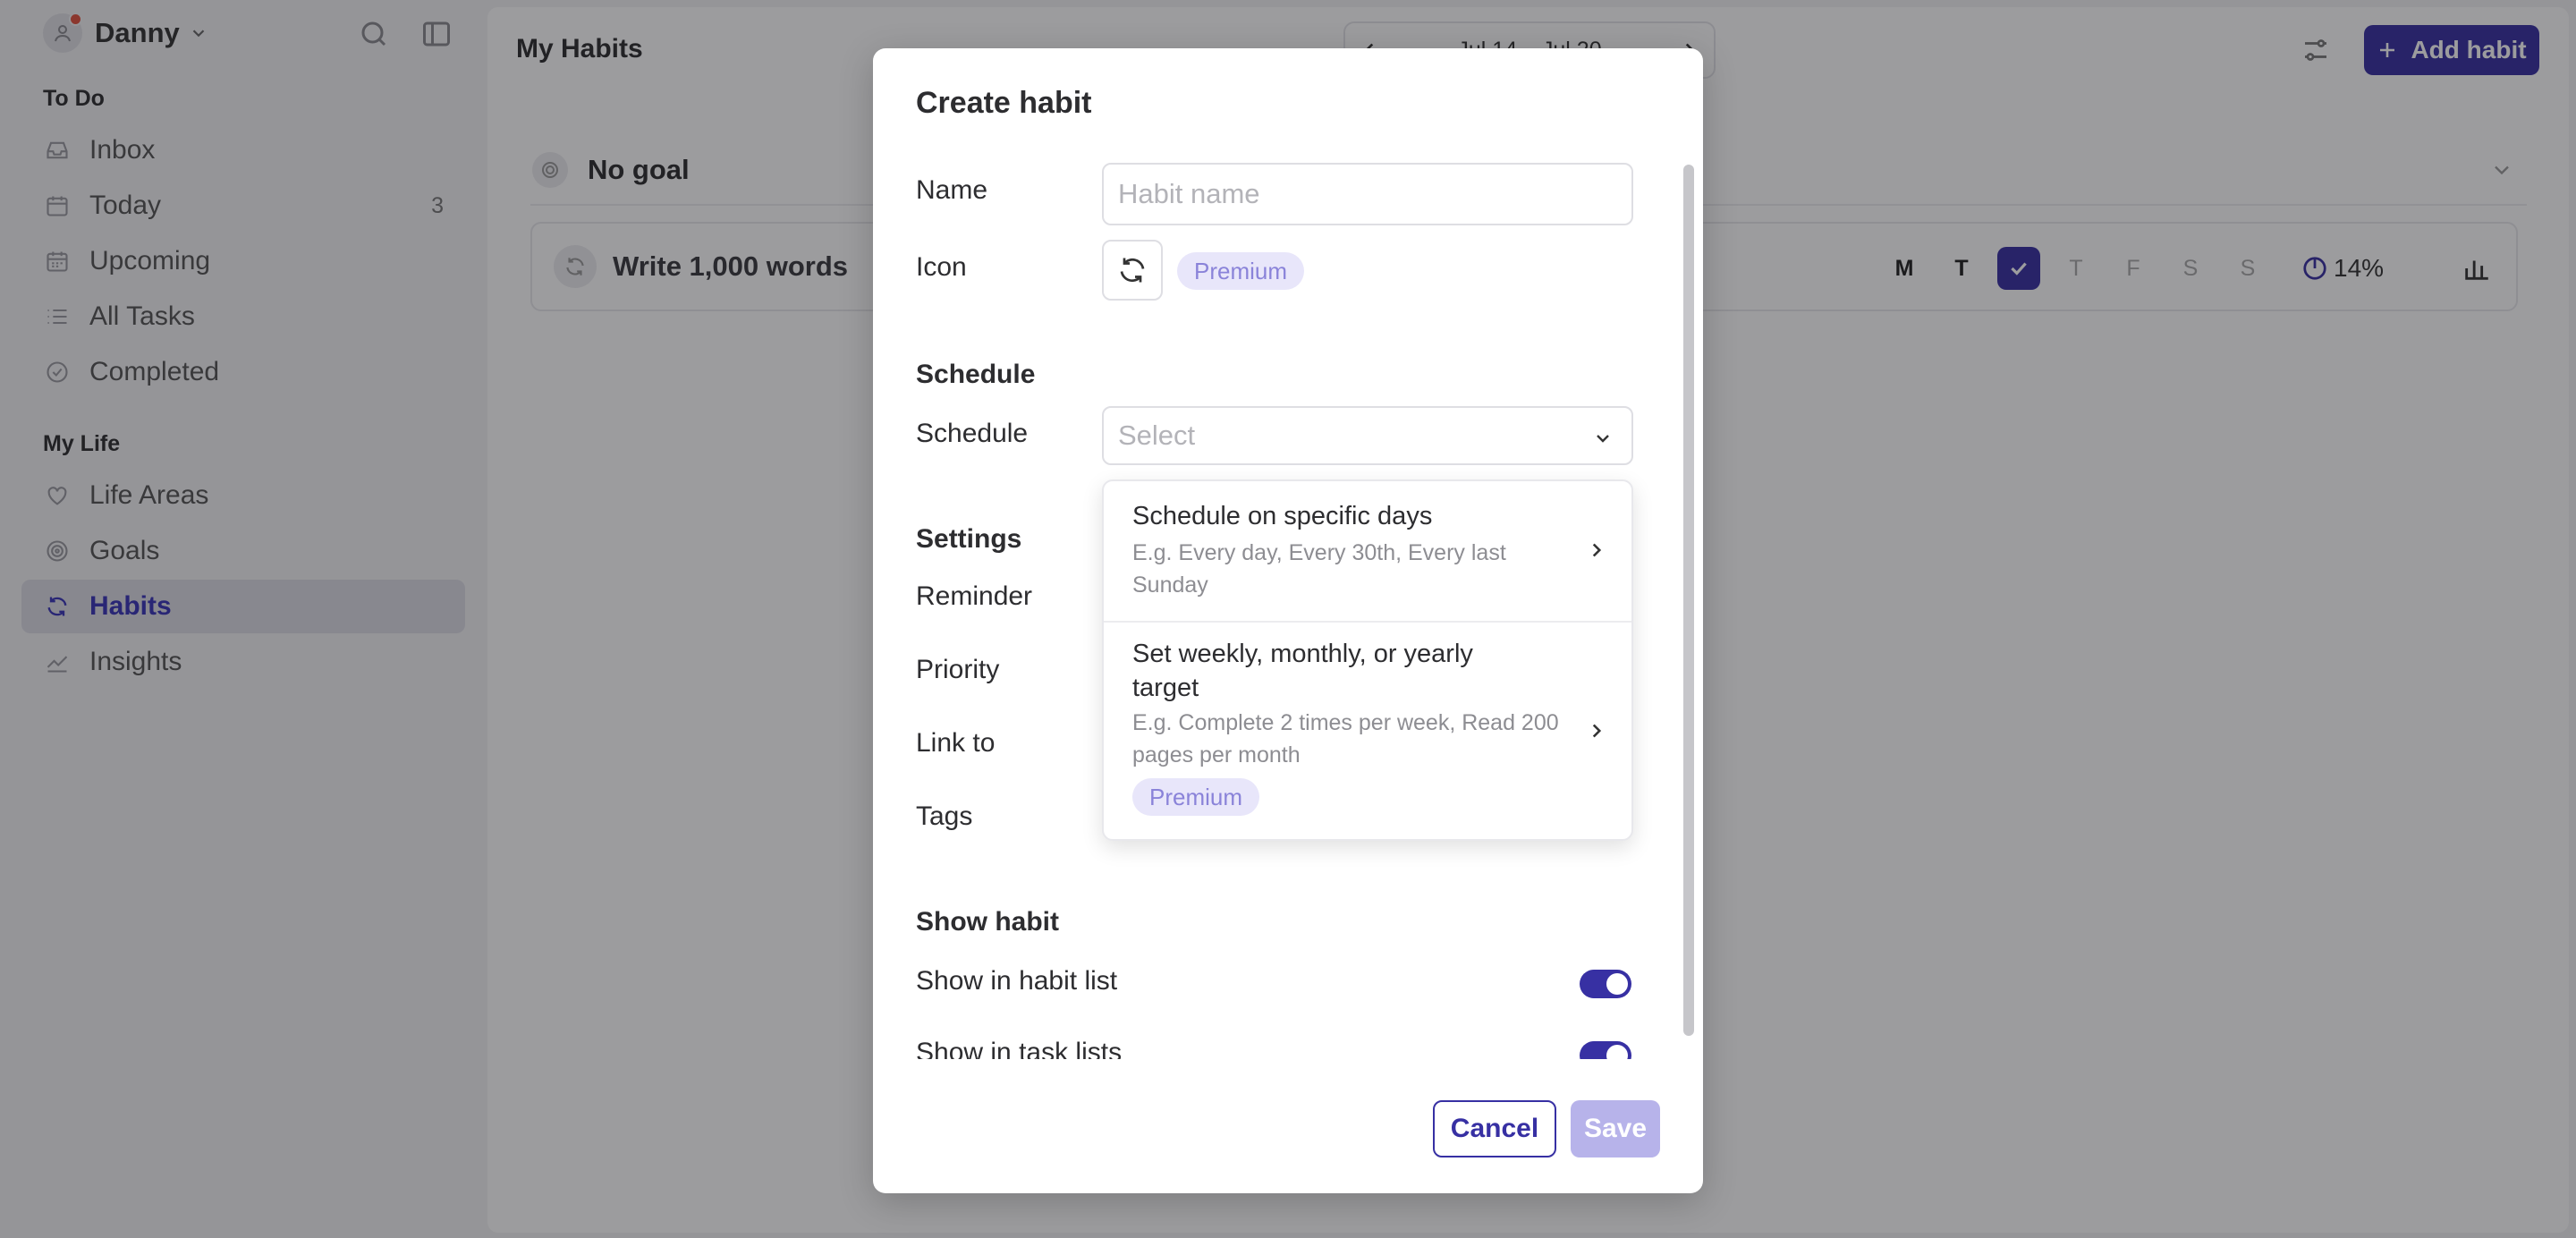  What do you see at coordinates (976, 374) in the screenshot?
I see `schedule-section-title: Schedule` at bounding box center [976, 374].